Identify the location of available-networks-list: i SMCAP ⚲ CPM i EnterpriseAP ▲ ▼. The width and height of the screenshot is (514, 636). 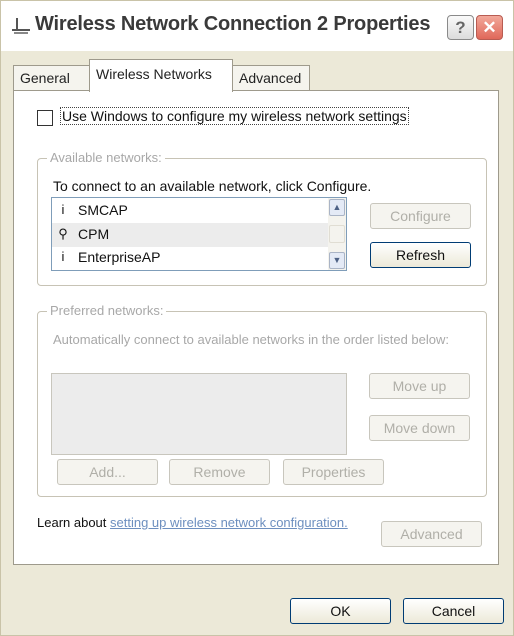
(199, 234).